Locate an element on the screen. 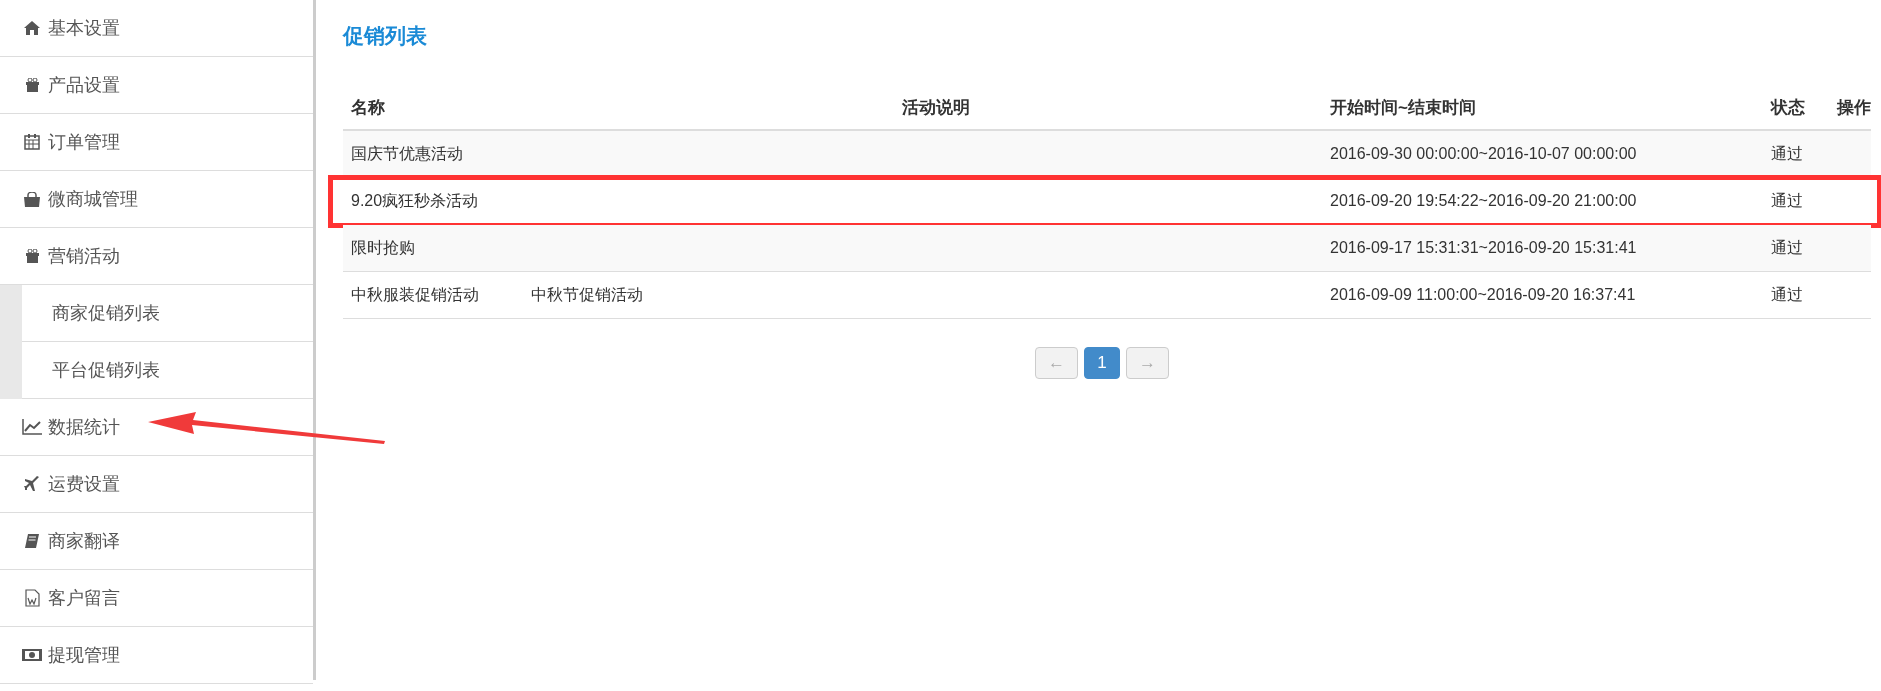 This screenshot has height=691, width=1881. table-cell-text: 国庆节优惠活动 is located at coordinates (407, 153).